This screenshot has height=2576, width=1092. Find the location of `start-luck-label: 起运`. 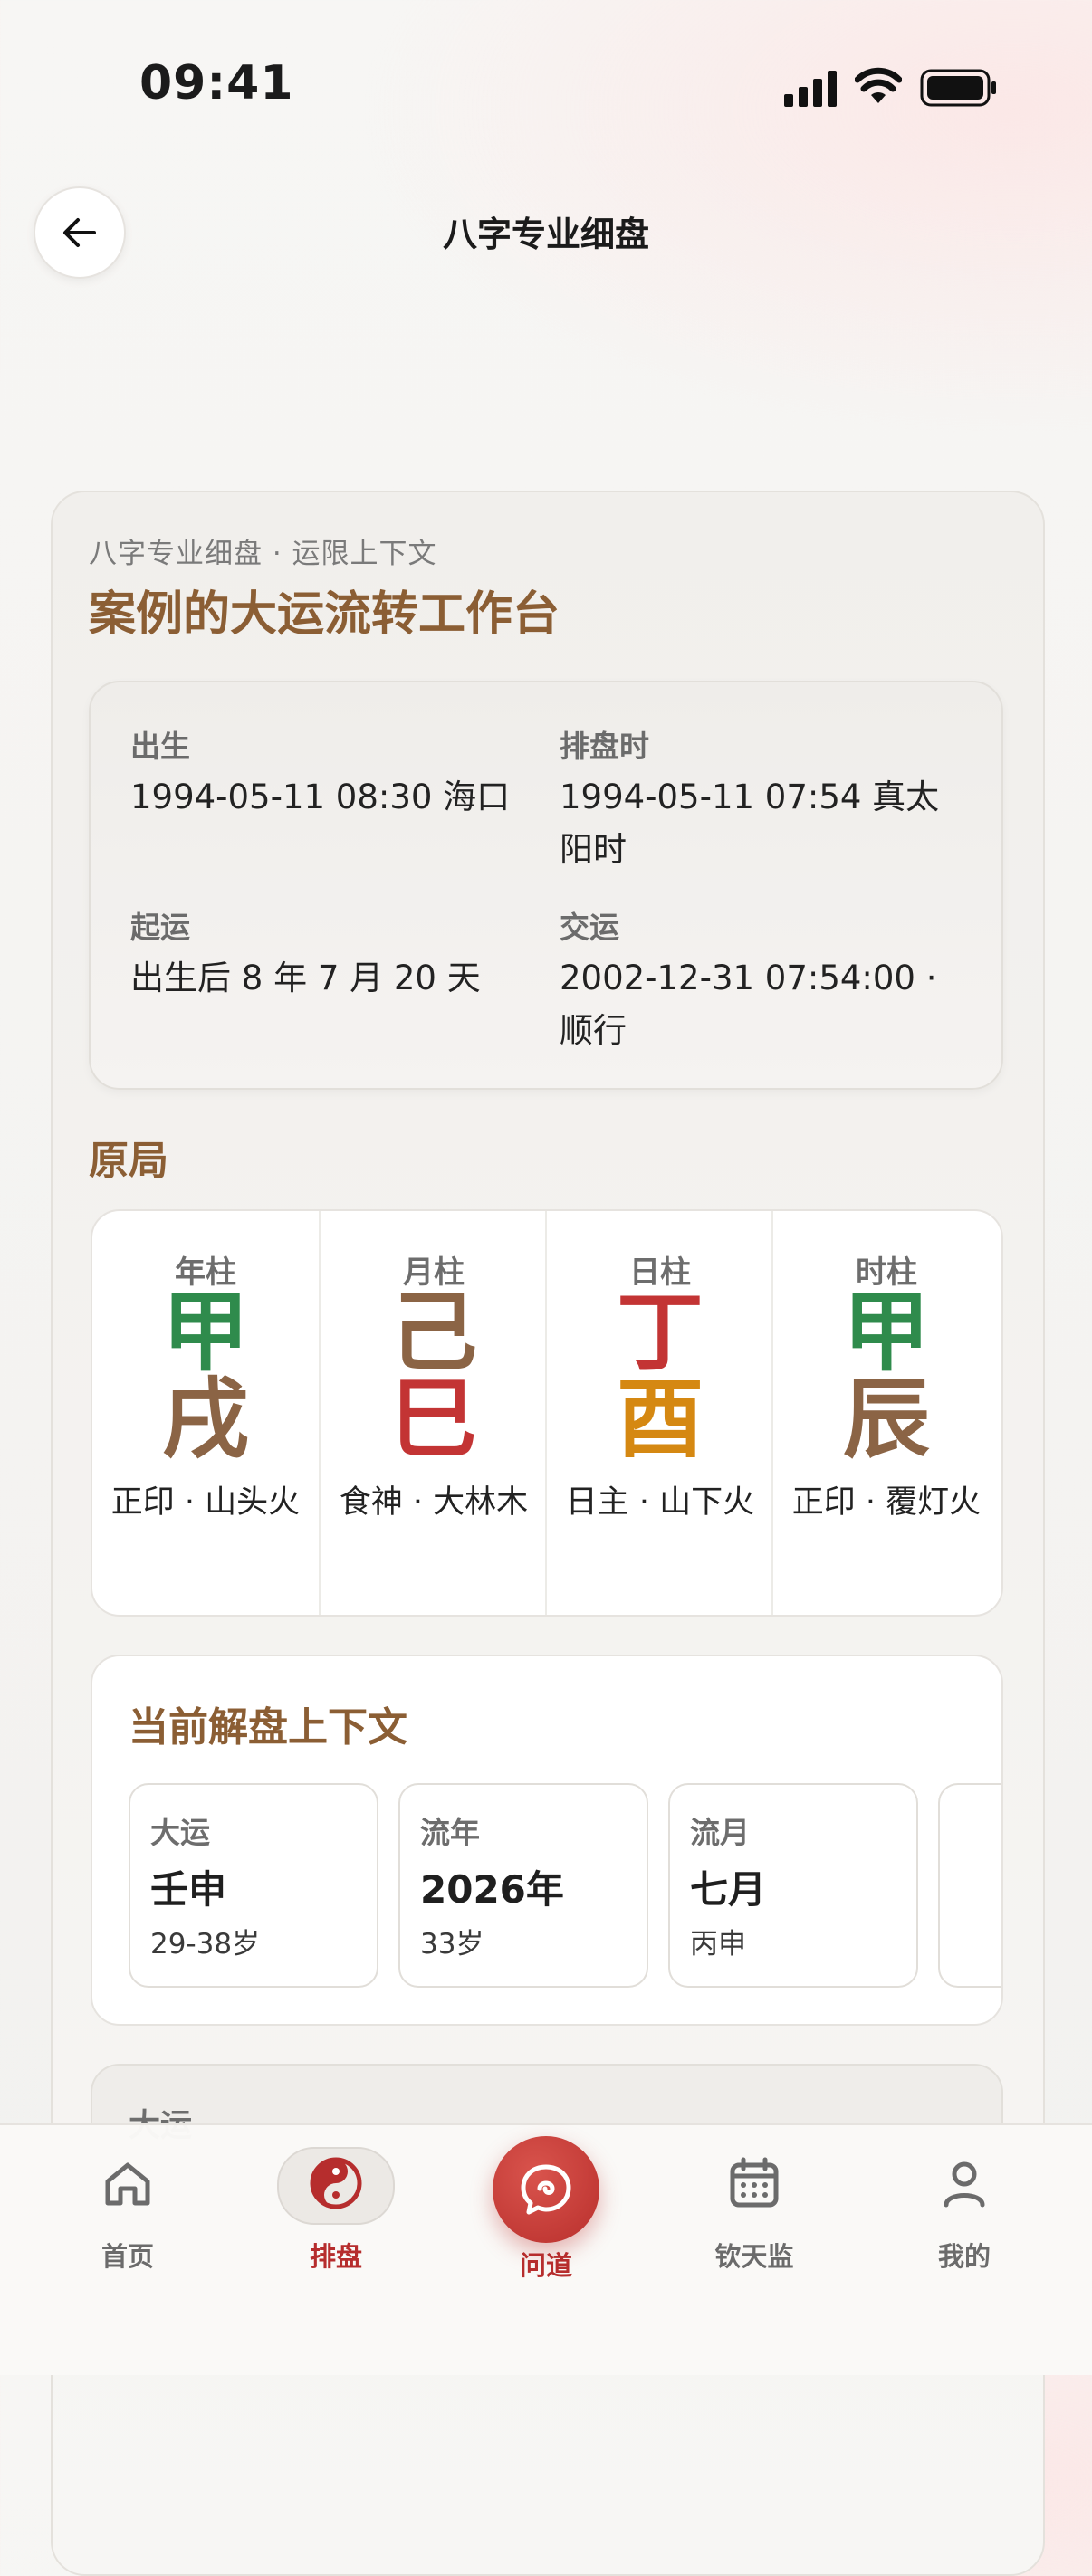

start-luck-label: 起运 is located at coordinates (160, 927).